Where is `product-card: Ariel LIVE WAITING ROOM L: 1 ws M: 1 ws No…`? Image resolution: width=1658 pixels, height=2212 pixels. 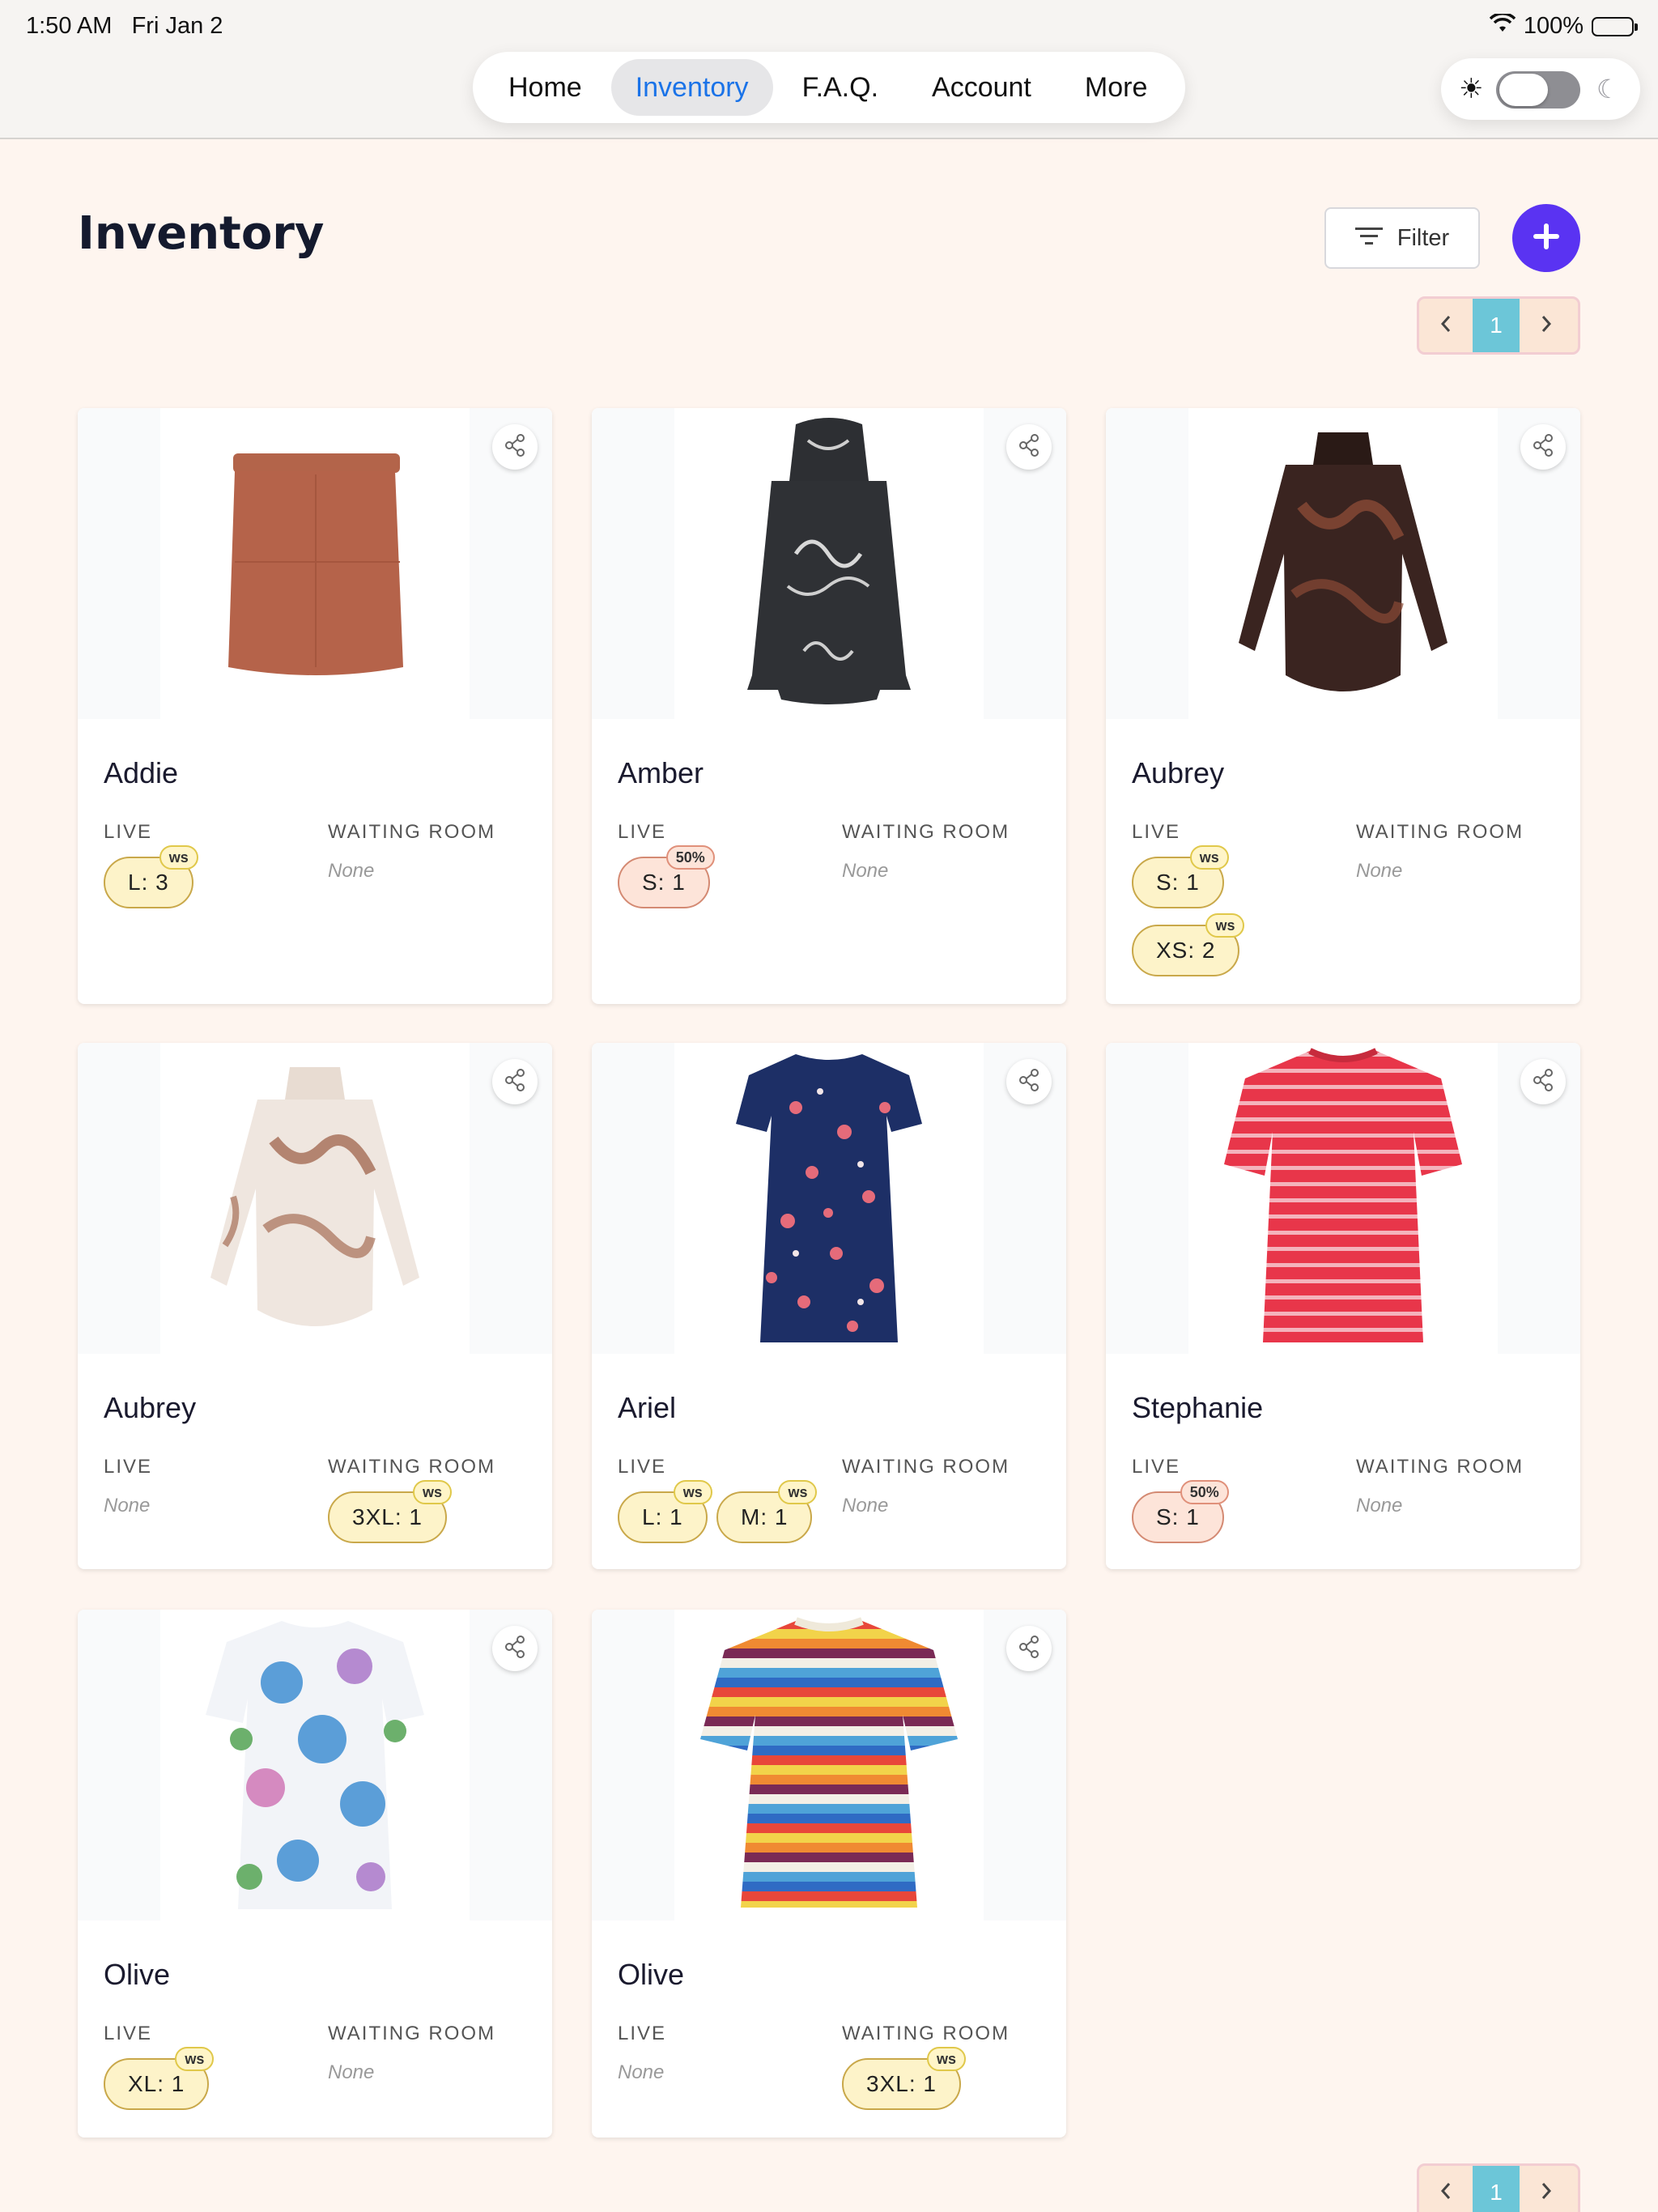 product-card: Ariel LIVE WAITING ROOM L: 1 ws M: 1 ws No… is located at coordinates (829, 1306).